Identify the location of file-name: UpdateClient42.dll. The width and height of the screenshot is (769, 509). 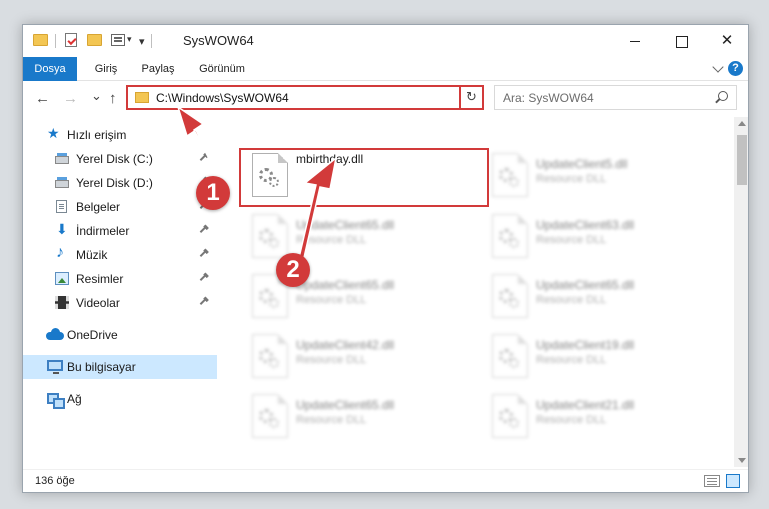
(345, 345).